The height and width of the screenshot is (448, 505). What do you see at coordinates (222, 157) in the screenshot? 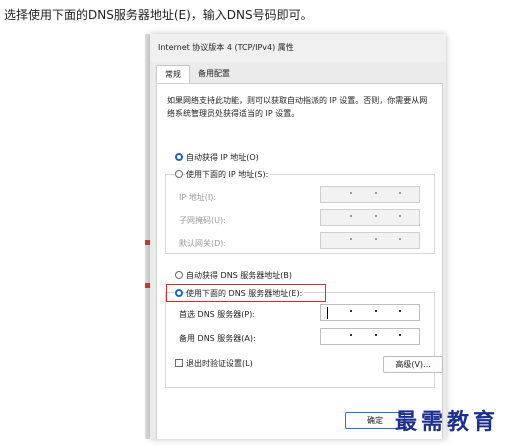
I see `ip-auto-label: 自动获得 IP 地址(O)` at bounding box center [222, 157].